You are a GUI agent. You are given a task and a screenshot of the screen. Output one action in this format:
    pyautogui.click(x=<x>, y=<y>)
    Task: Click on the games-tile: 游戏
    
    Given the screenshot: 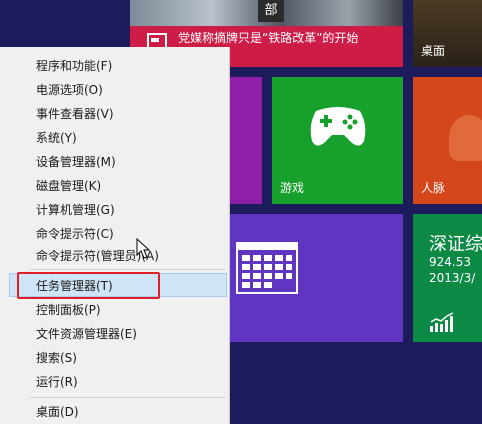 What is the action you would take?
    pyautogui.click(x=337, y=140)
    